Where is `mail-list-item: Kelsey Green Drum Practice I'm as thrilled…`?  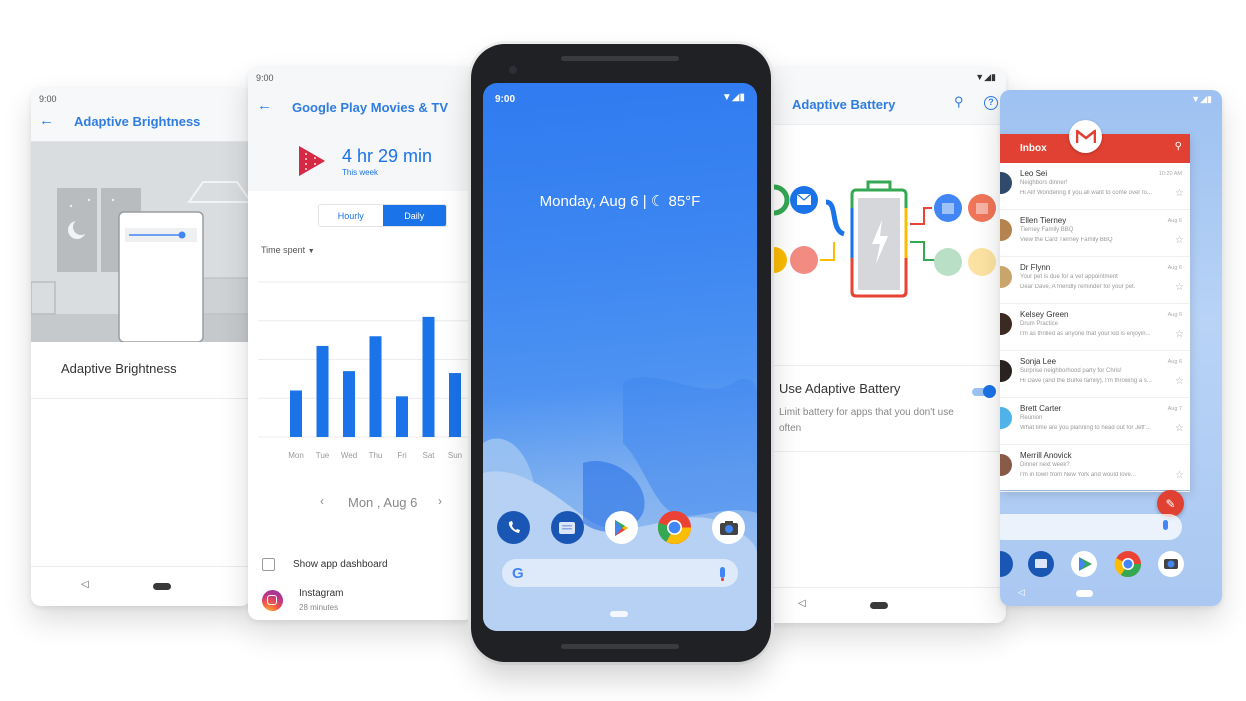 mail-list-item: Kelsey Green Drum Practice I'm as thrilled… is located at coordinates (1095, 327).